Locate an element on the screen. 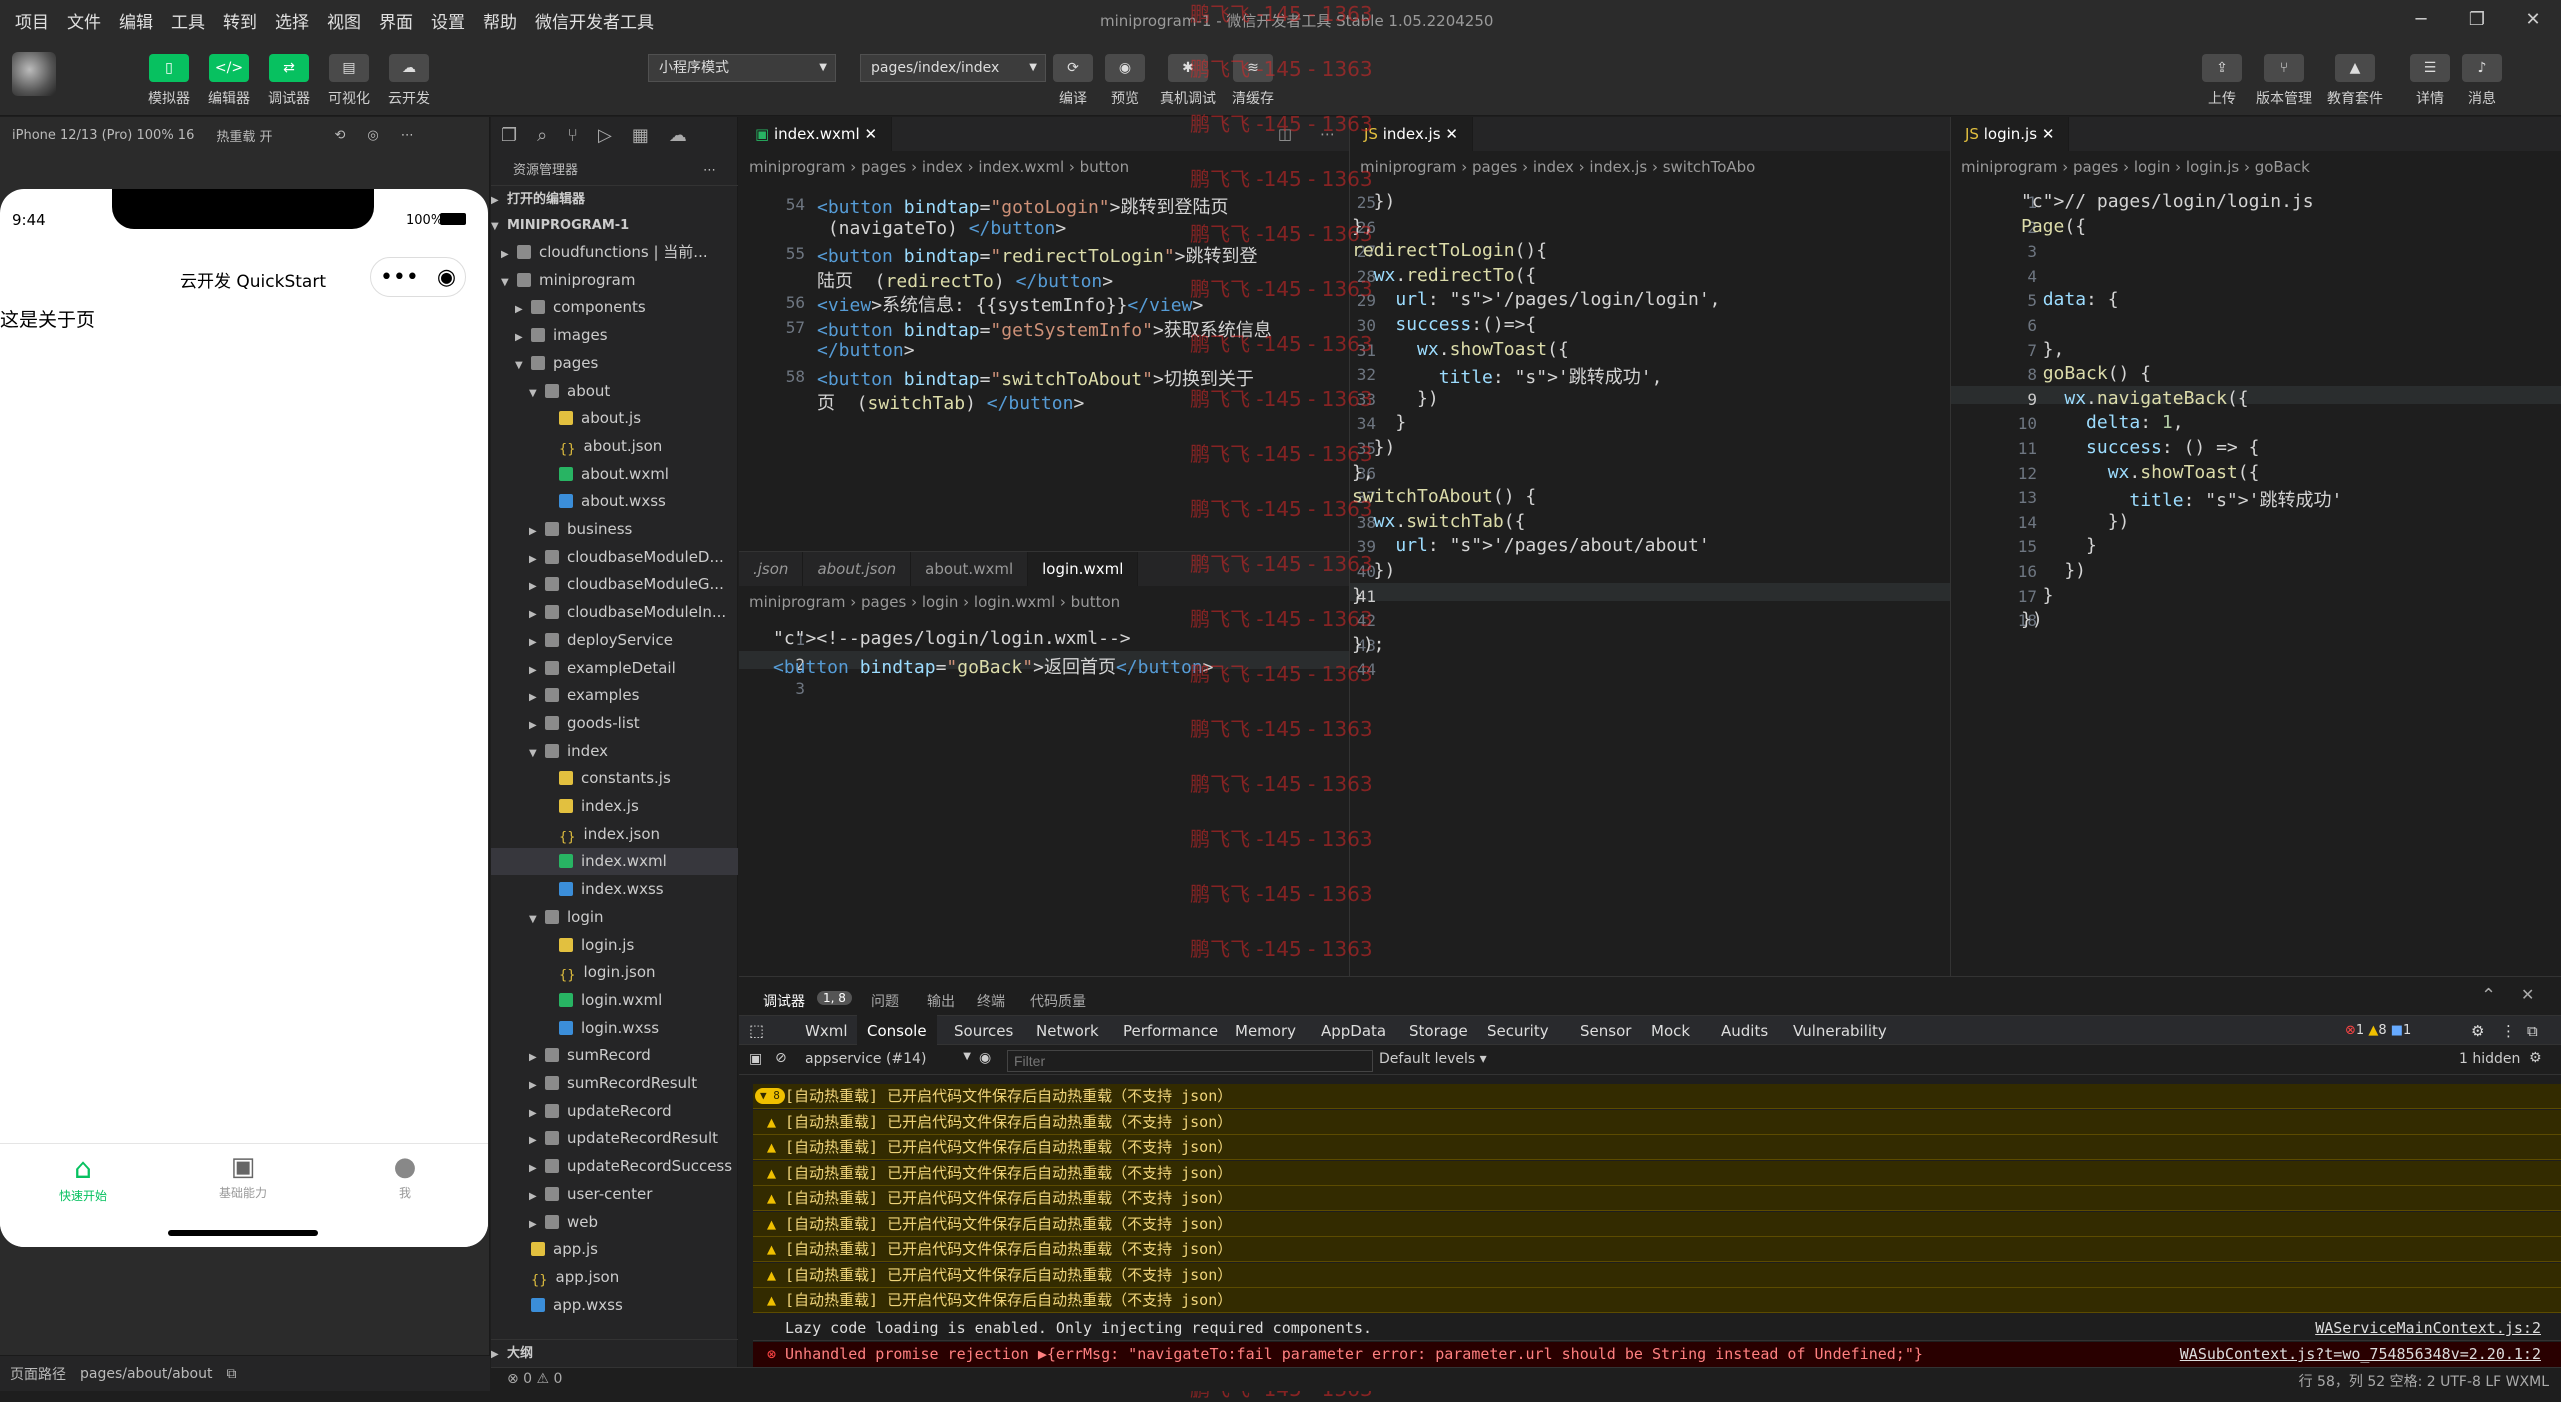 The image size is (2561, 1402). code-line: Page({ is located at coordinates (2053, 226).